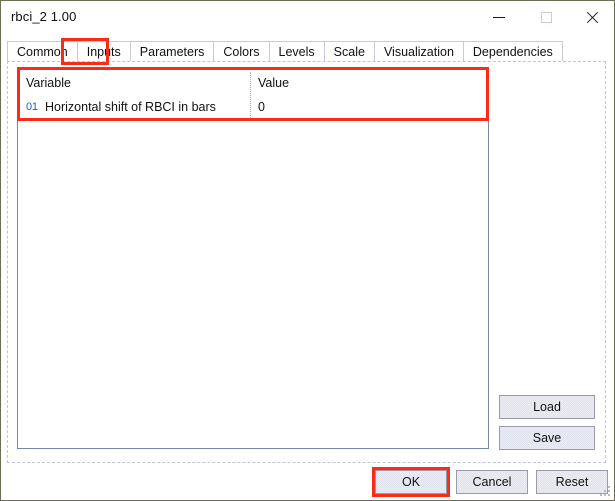 The image size is (615, 501). I want to click on tab-label: Visualization, so click(418, 51).